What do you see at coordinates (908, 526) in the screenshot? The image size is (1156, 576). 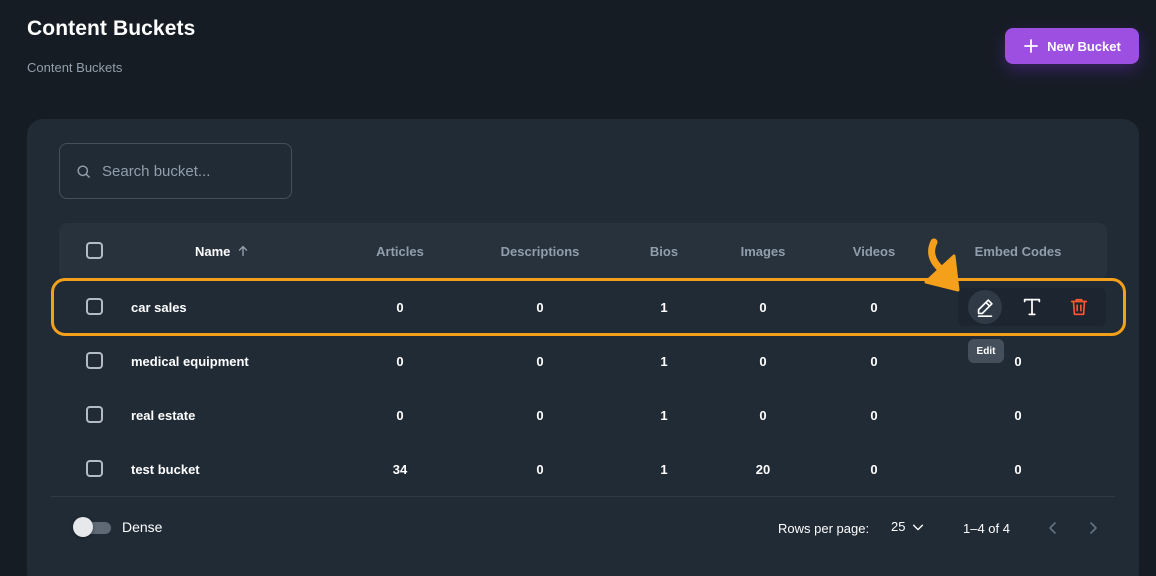 I see `rows-per-page-select: 25` at bounding box center [908, 526].